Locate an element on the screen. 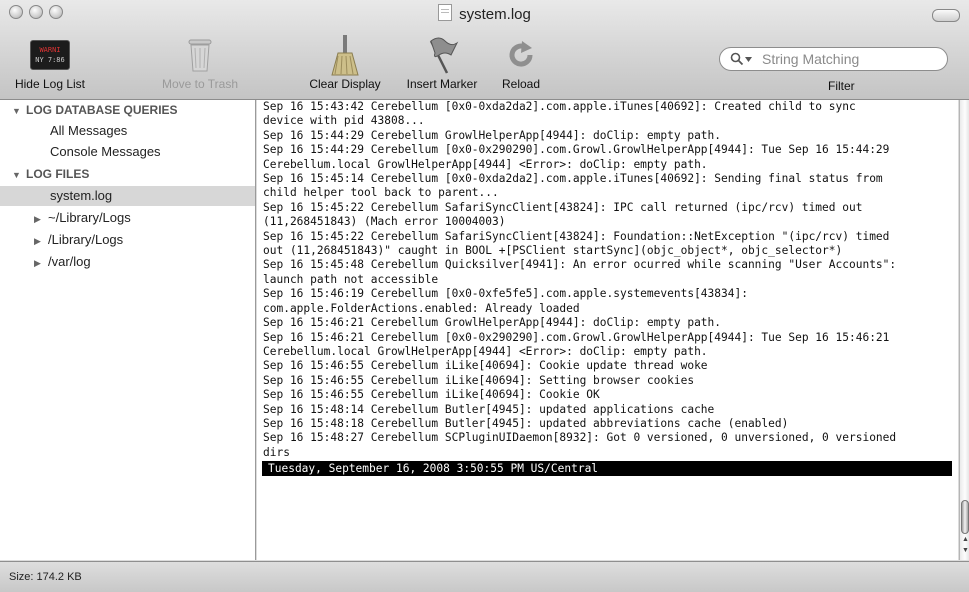 This screenshot has height=592, width=969. log-line: launch path not accessible is located at coordinates (610, 280).